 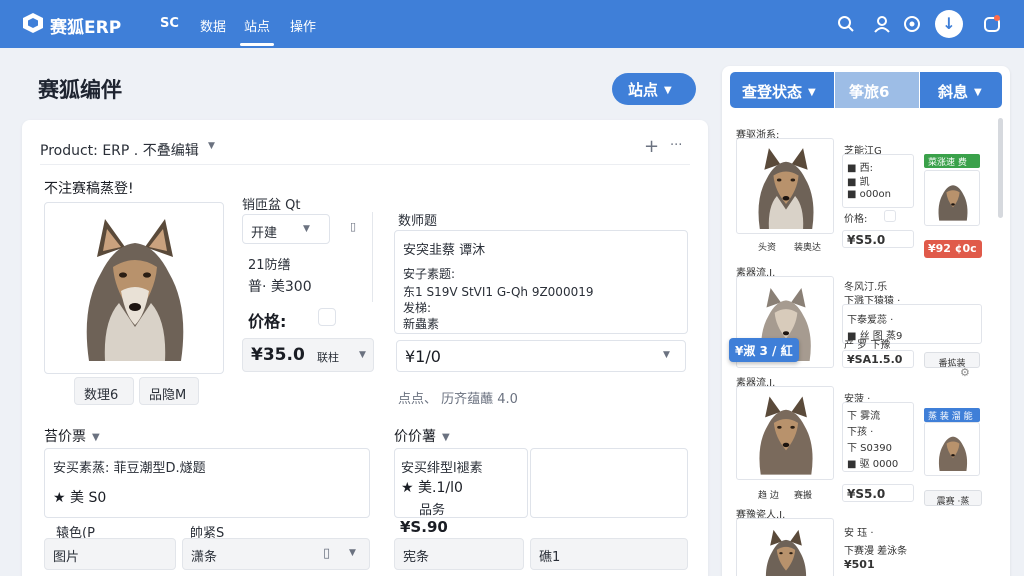 I want to click on section-b-title: 价价薯 ▼, so click(x=422, y=436).